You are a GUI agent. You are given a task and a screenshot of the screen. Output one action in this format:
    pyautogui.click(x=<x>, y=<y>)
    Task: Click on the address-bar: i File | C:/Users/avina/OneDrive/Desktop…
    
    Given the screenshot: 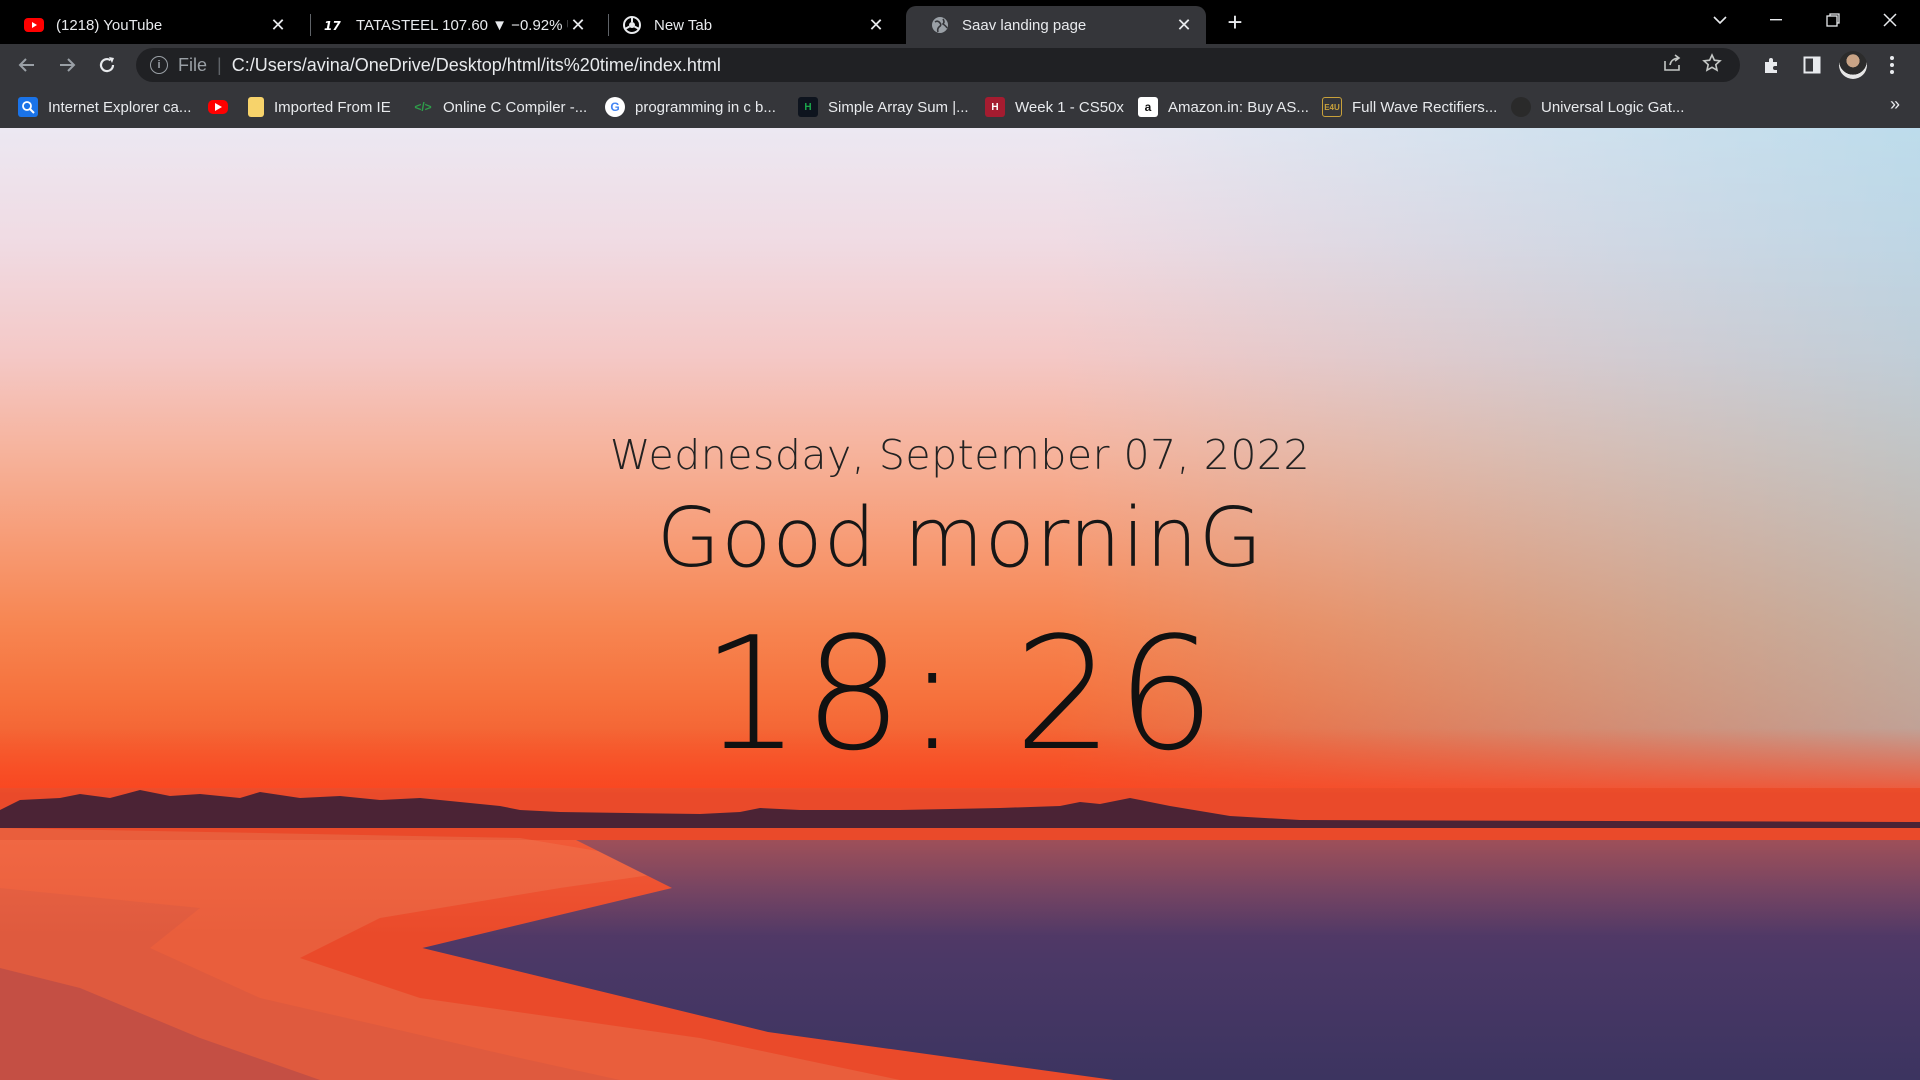 What is the action you would take?
    pyautogui.click(x=938, y=65)
    